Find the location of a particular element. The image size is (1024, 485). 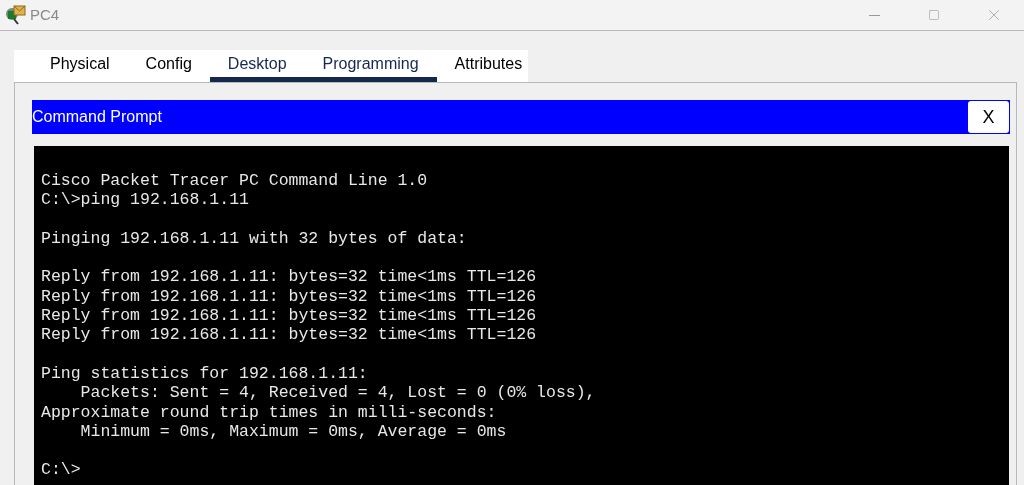

terminal-line: Packets: Sent = 4, Received = 4, Lost = 0 (0% loss), is located at coordinates (337, 393).